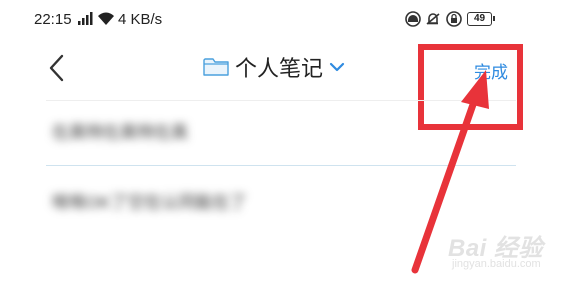 The image size is (587, 281). Describe the element at coordinates (496, 264) in the screenshot. I see `watermark-url: jingyan.baidu.com` at that location.